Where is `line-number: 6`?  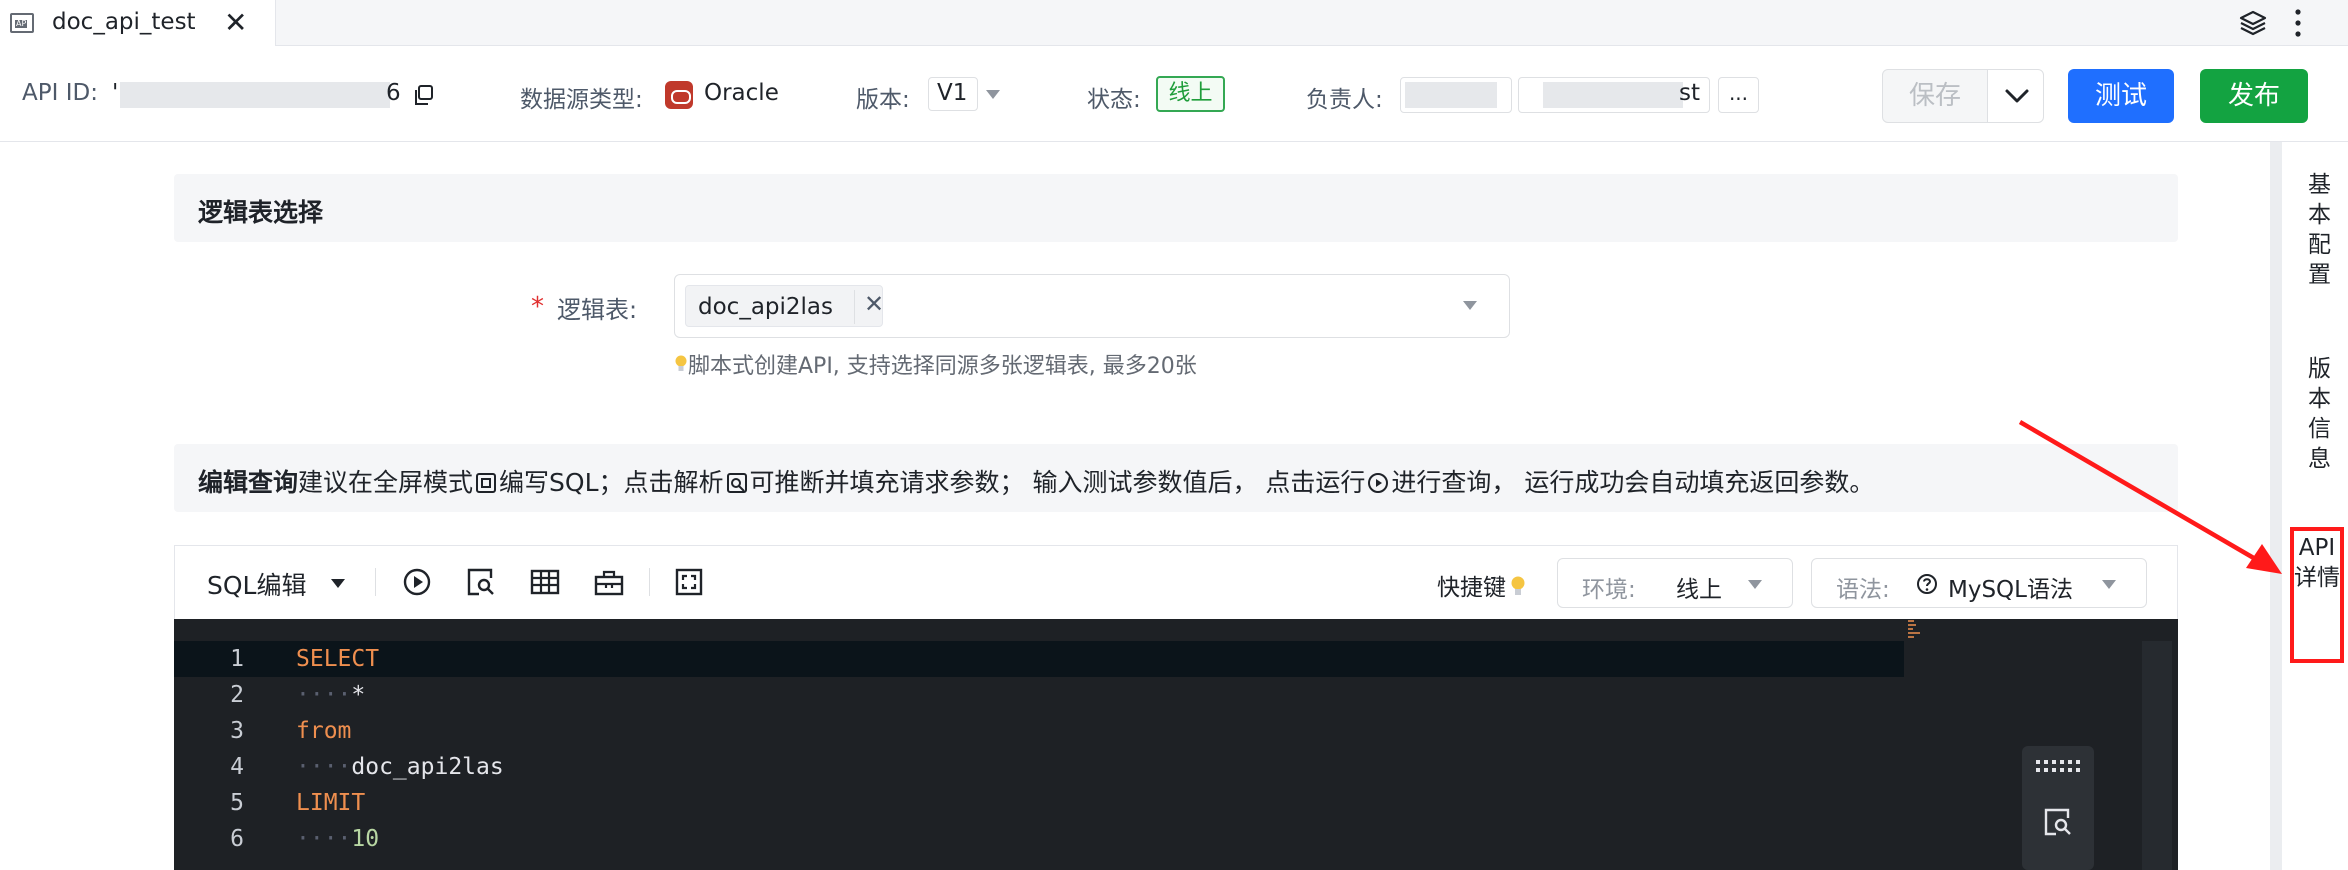
line-number: 6 is located at coordinates (237, 839).